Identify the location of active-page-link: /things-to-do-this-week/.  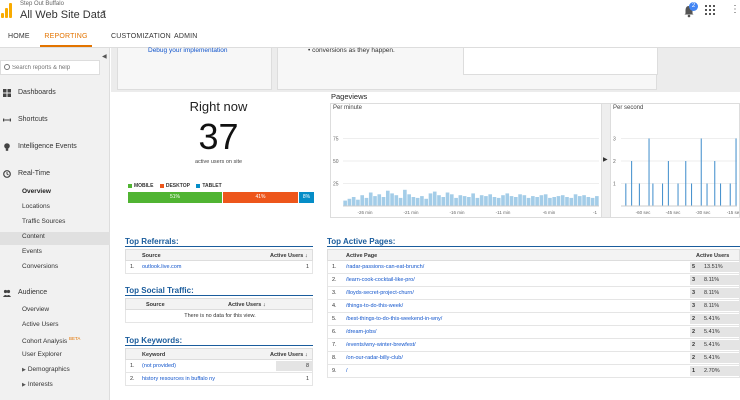
(374, 306).